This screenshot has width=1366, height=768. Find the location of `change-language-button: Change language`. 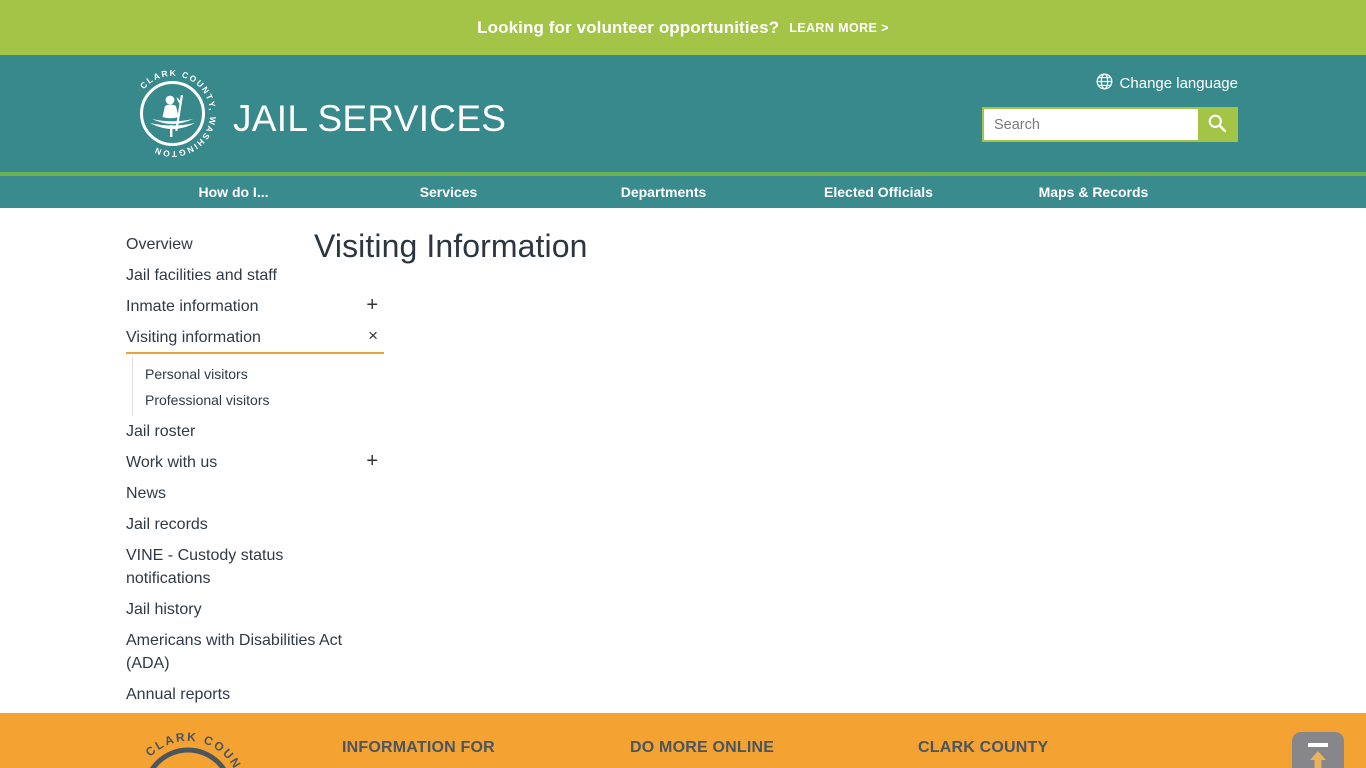

change-language-button: Change language is located at coordinates (1110, 83).